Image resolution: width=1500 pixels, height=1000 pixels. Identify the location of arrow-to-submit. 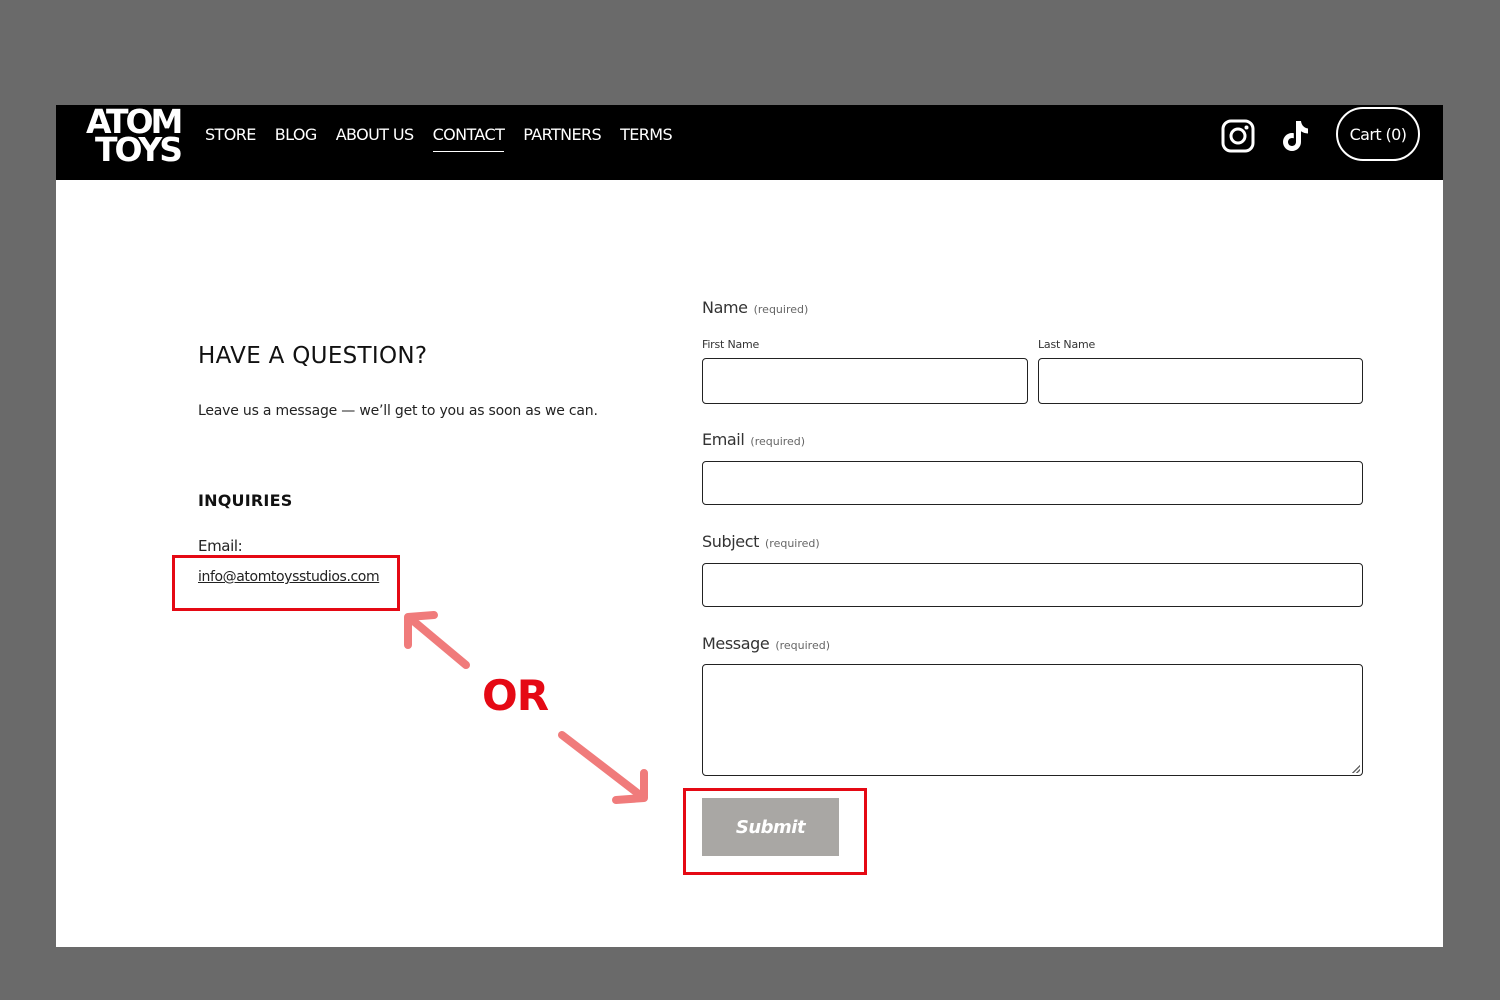
(603, 767).